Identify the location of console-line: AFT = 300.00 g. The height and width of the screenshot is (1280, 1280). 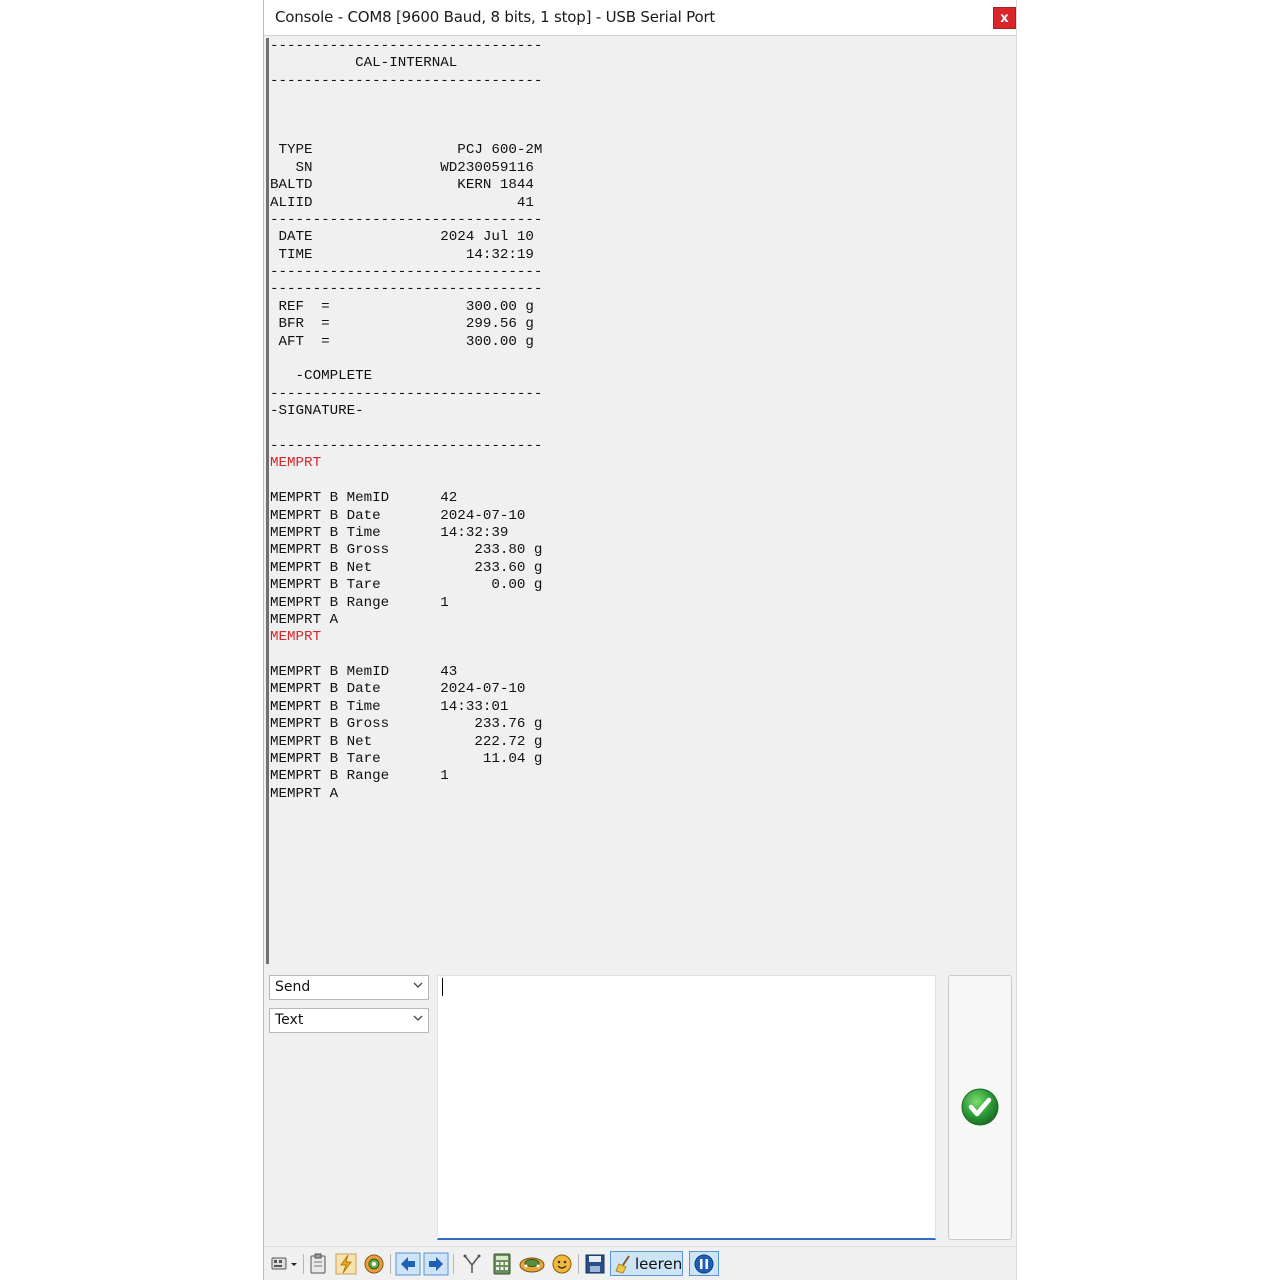
(402, 341).